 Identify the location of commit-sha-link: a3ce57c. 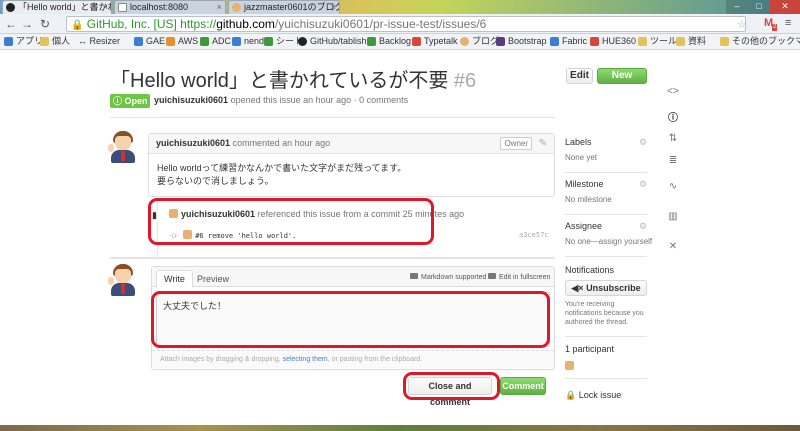
(534, 235).